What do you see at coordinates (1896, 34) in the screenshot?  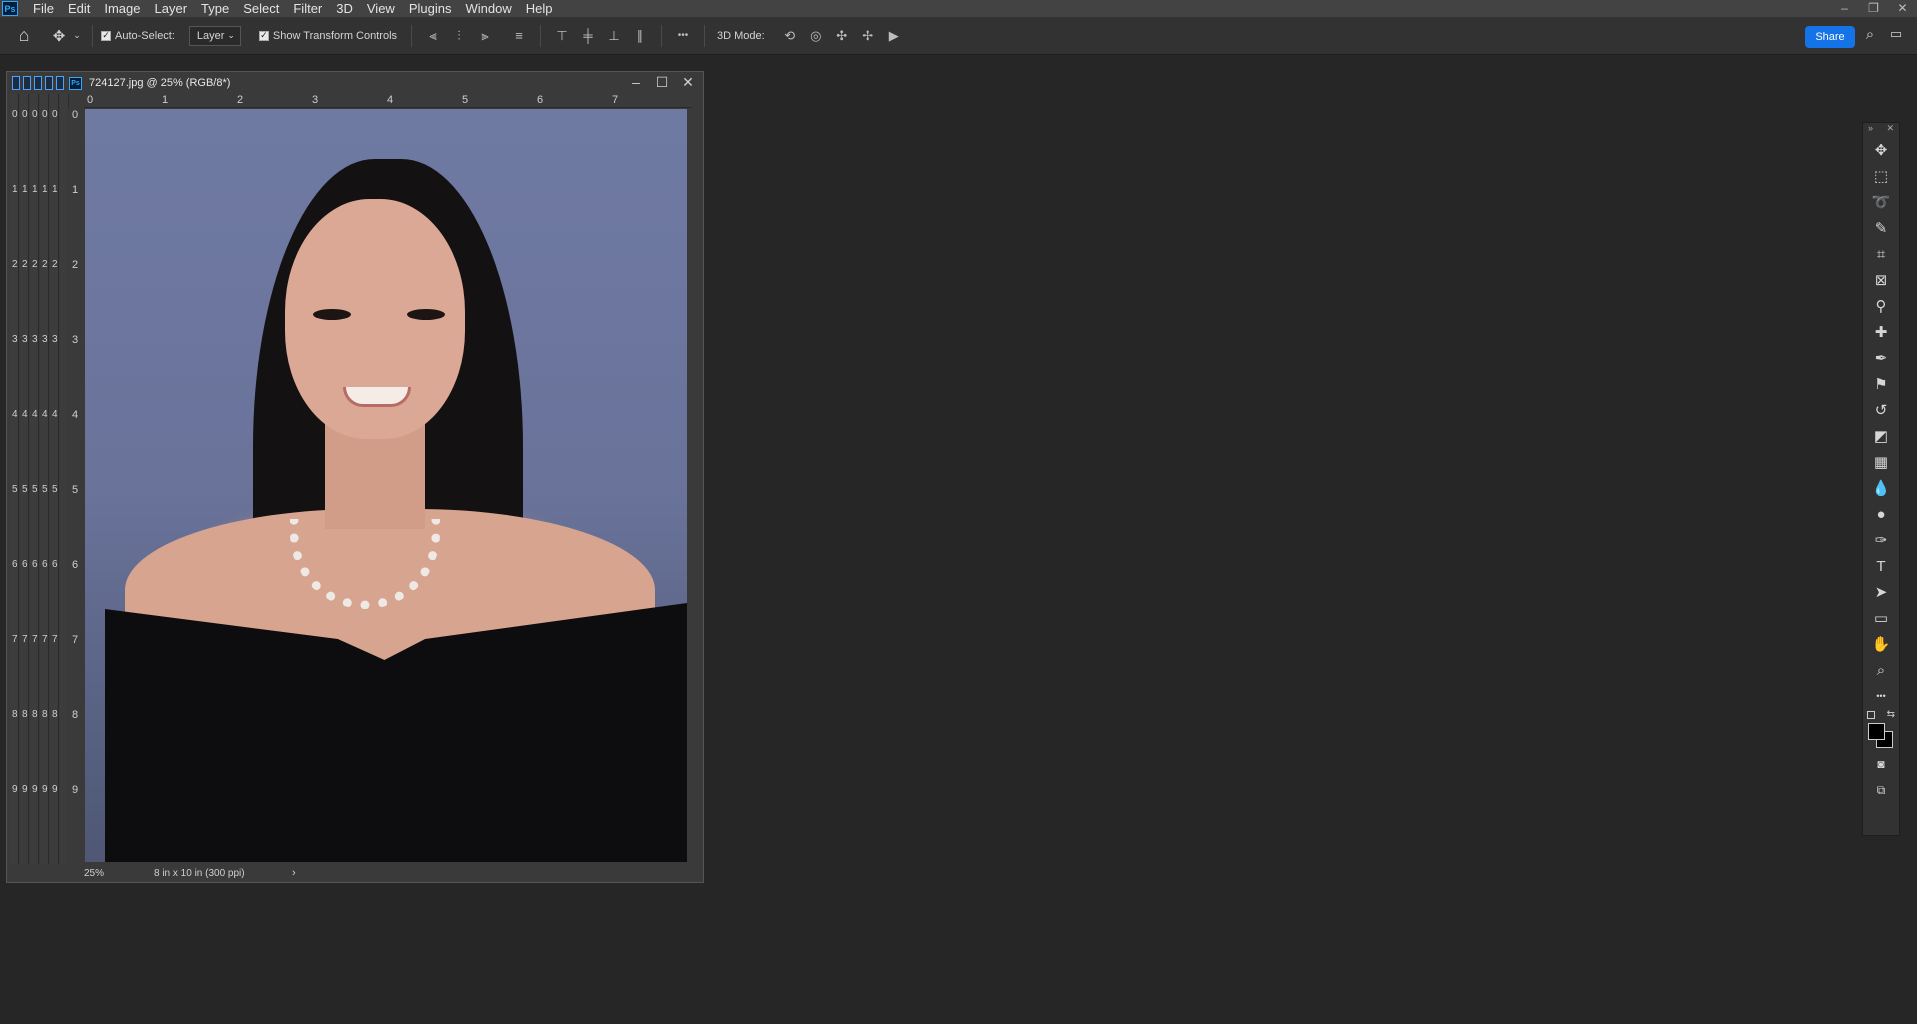 I see `workspace-icon: ▭` at bounding box center [1896, 34].